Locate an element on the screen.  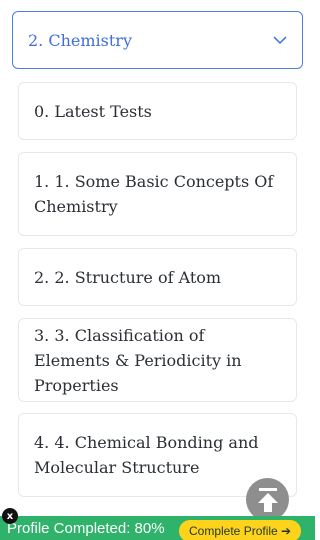
chapter-item-label: 1. 1. Some Basic Concepts Of Chemistry is located at coordinates (154, 194).